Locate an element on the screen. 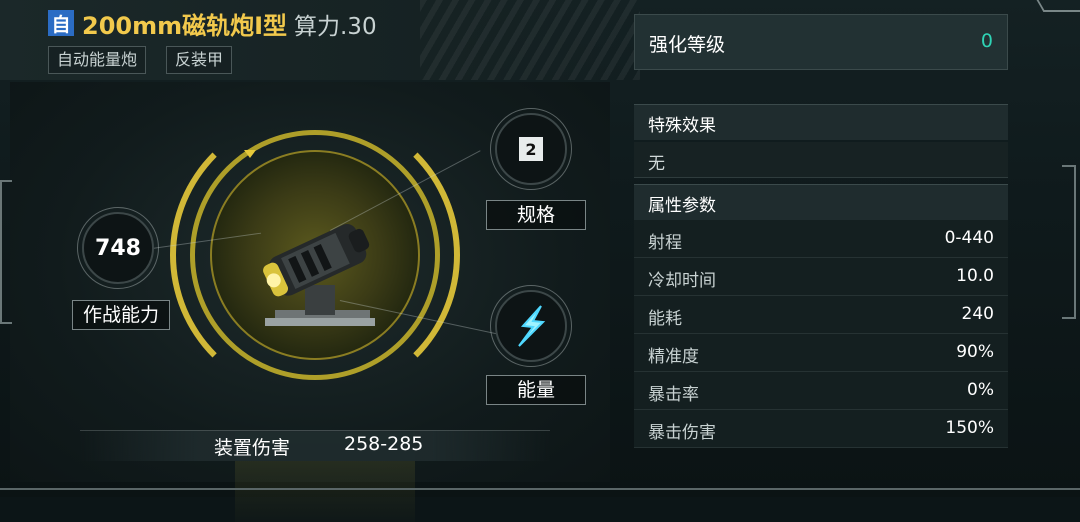 Image resolution: width=1080 pixels, height=522 pixels. special-effect-row: 无 is located at coordinates (821, 160).